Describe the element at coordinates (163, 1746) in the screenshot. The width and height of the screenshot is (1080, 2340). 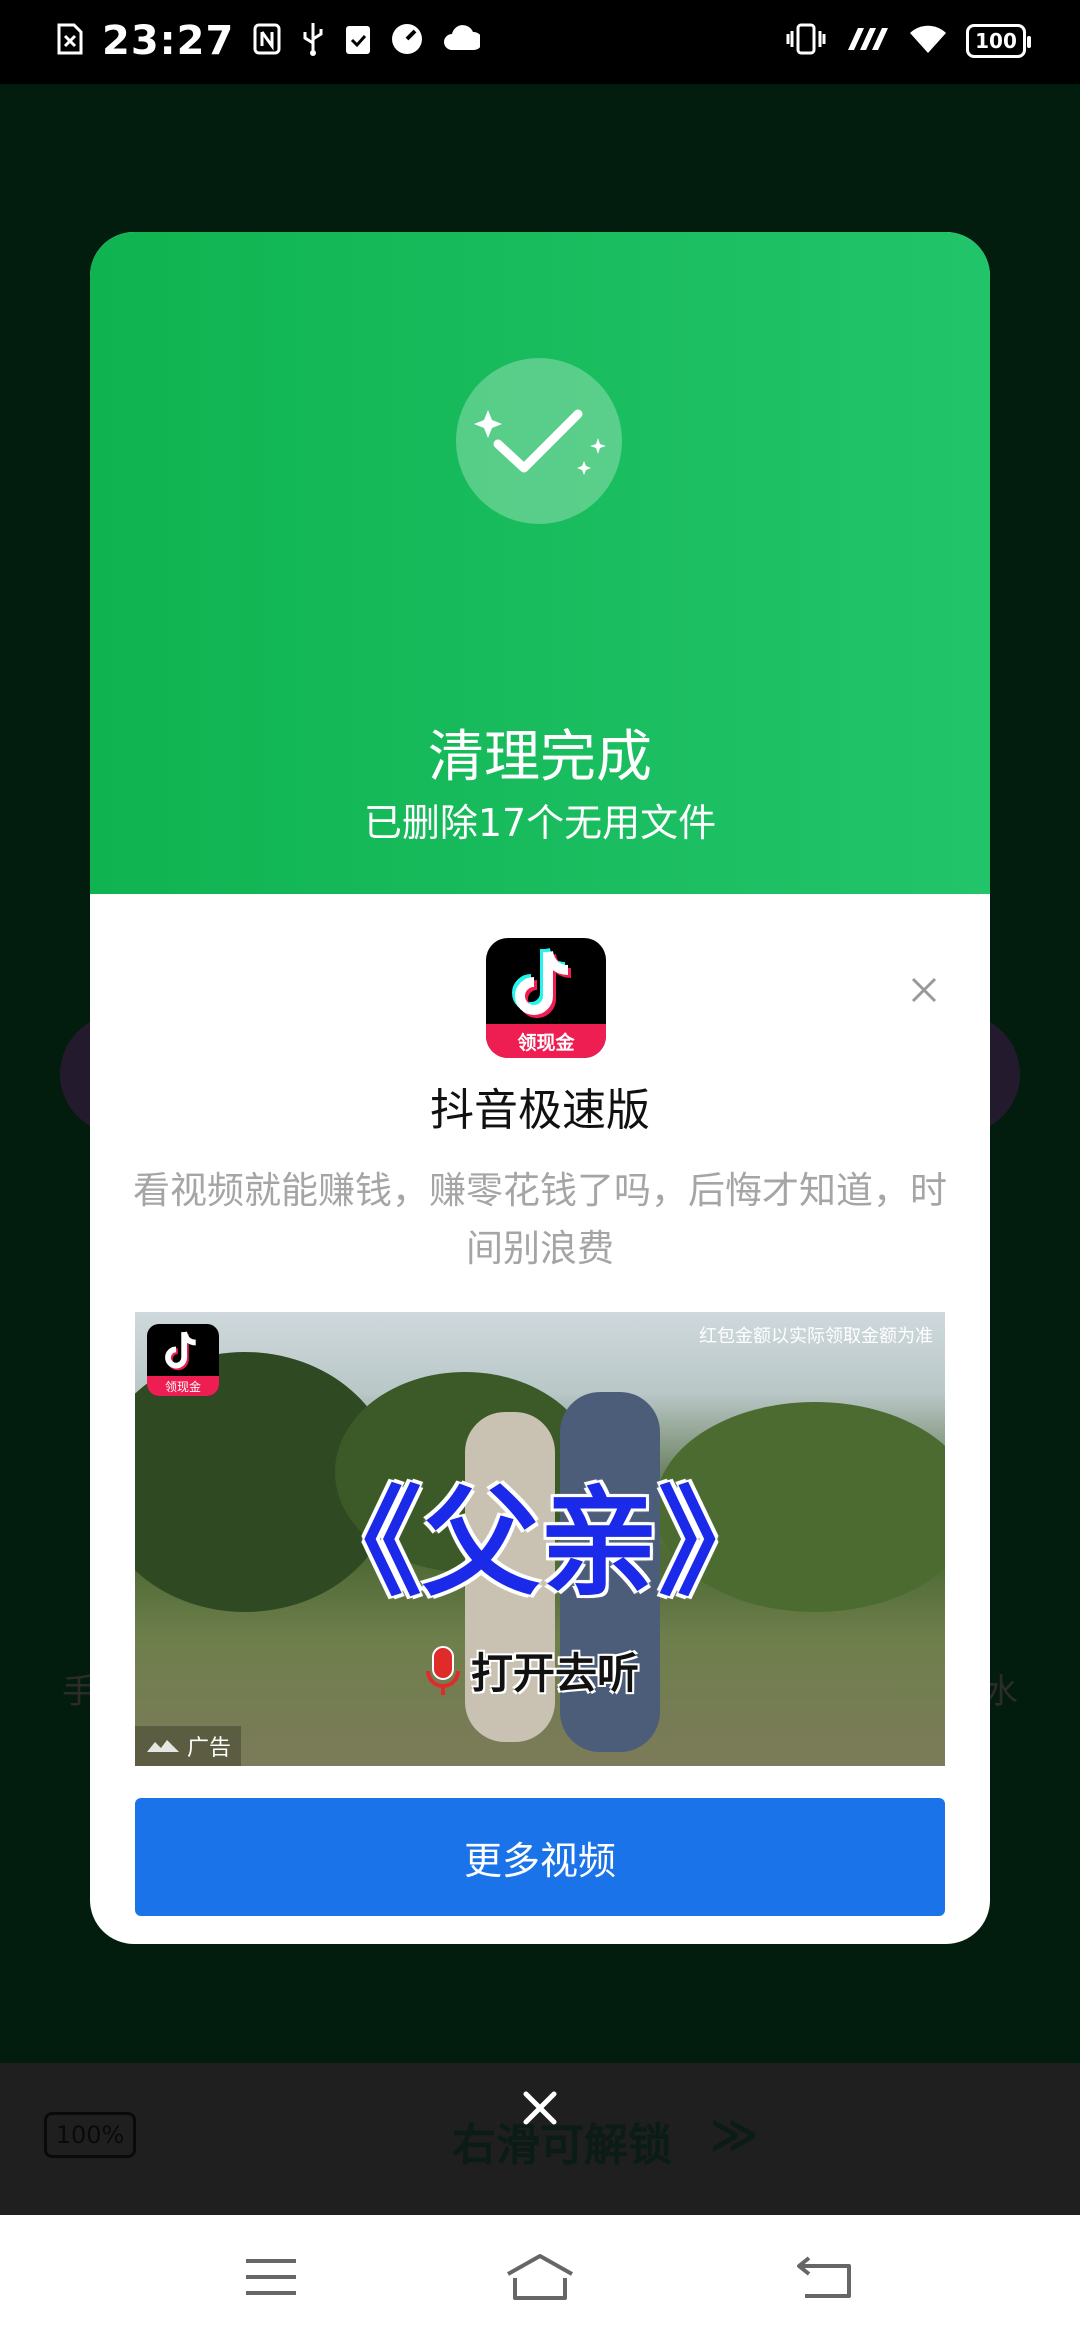
I see `ad-network-logo-icon` at that location.